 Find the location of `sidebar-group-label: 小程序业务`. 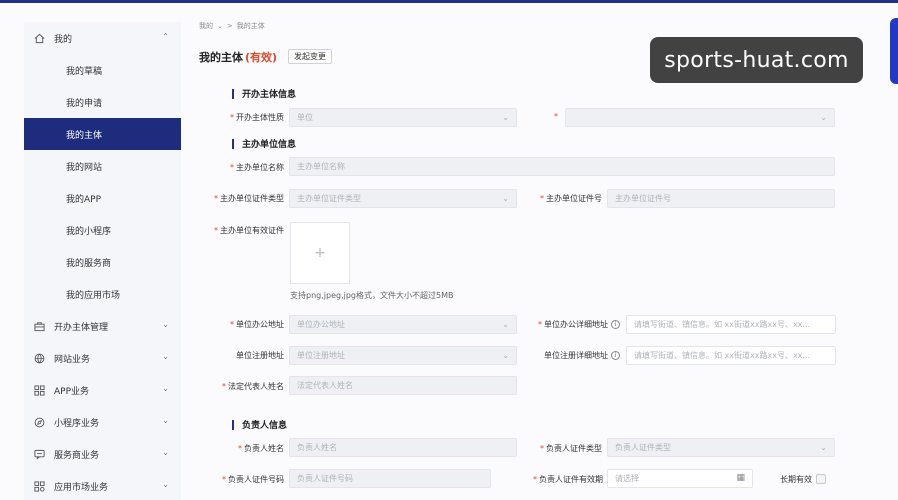

sidebar-group-label: 小程序业务 is located at coordinates (77, 423).